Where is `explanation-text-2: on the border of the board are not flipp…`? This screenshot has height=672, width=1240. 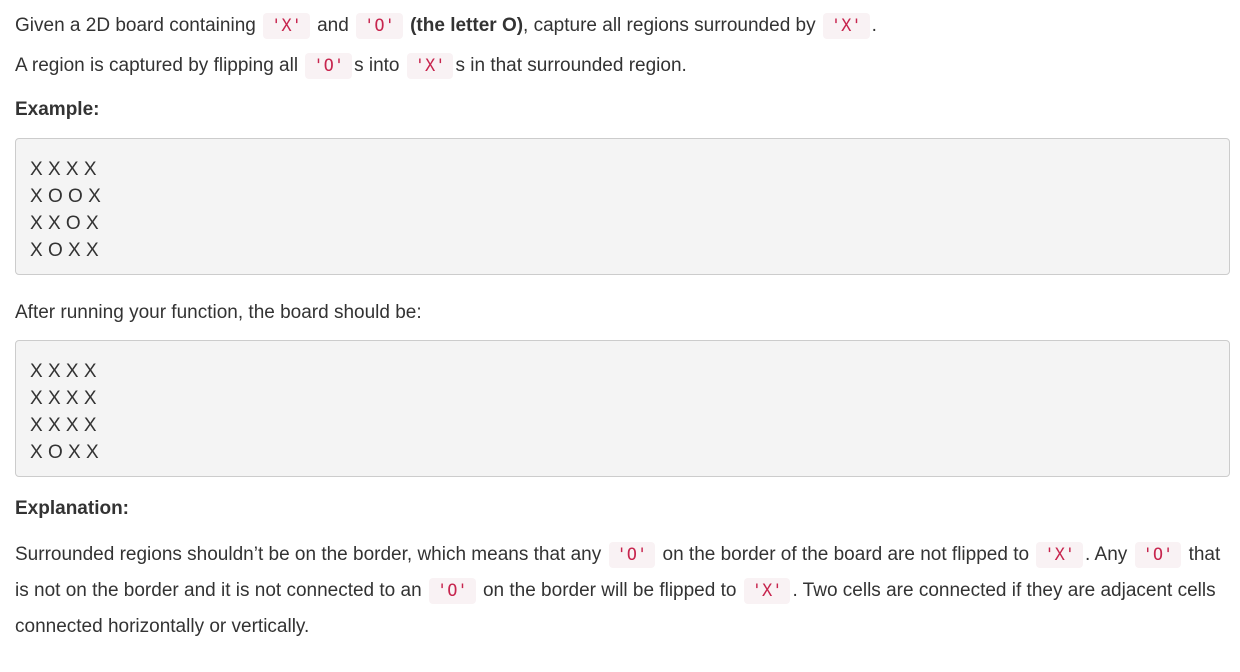
explanation-text-2: on the border of the board are not flipp… is located at coordinates (846, 554).